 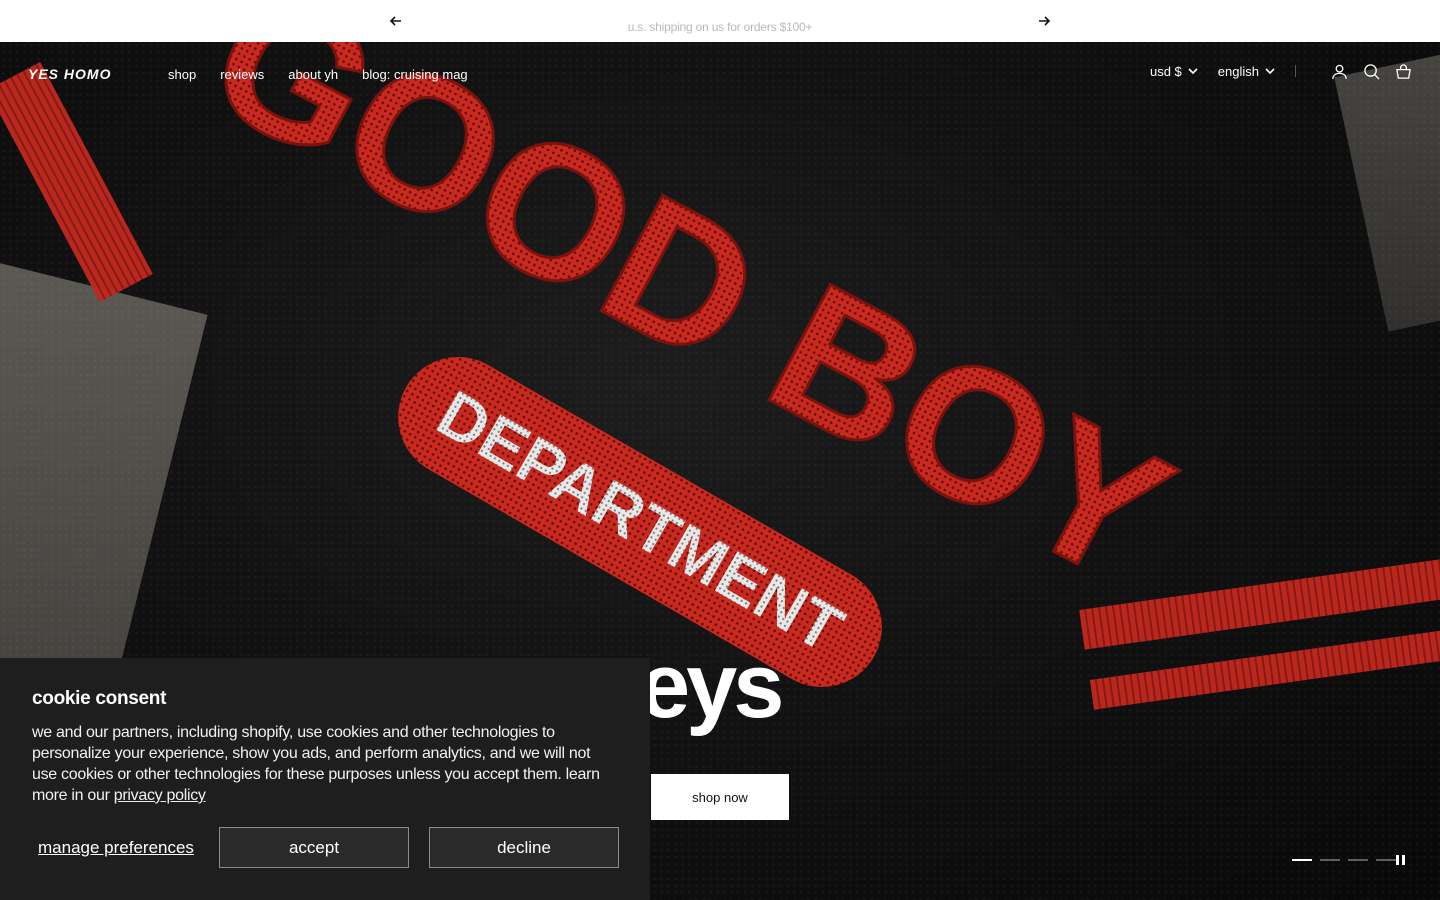 I want to click on decline-button: decline, so click(x=524, y=847).